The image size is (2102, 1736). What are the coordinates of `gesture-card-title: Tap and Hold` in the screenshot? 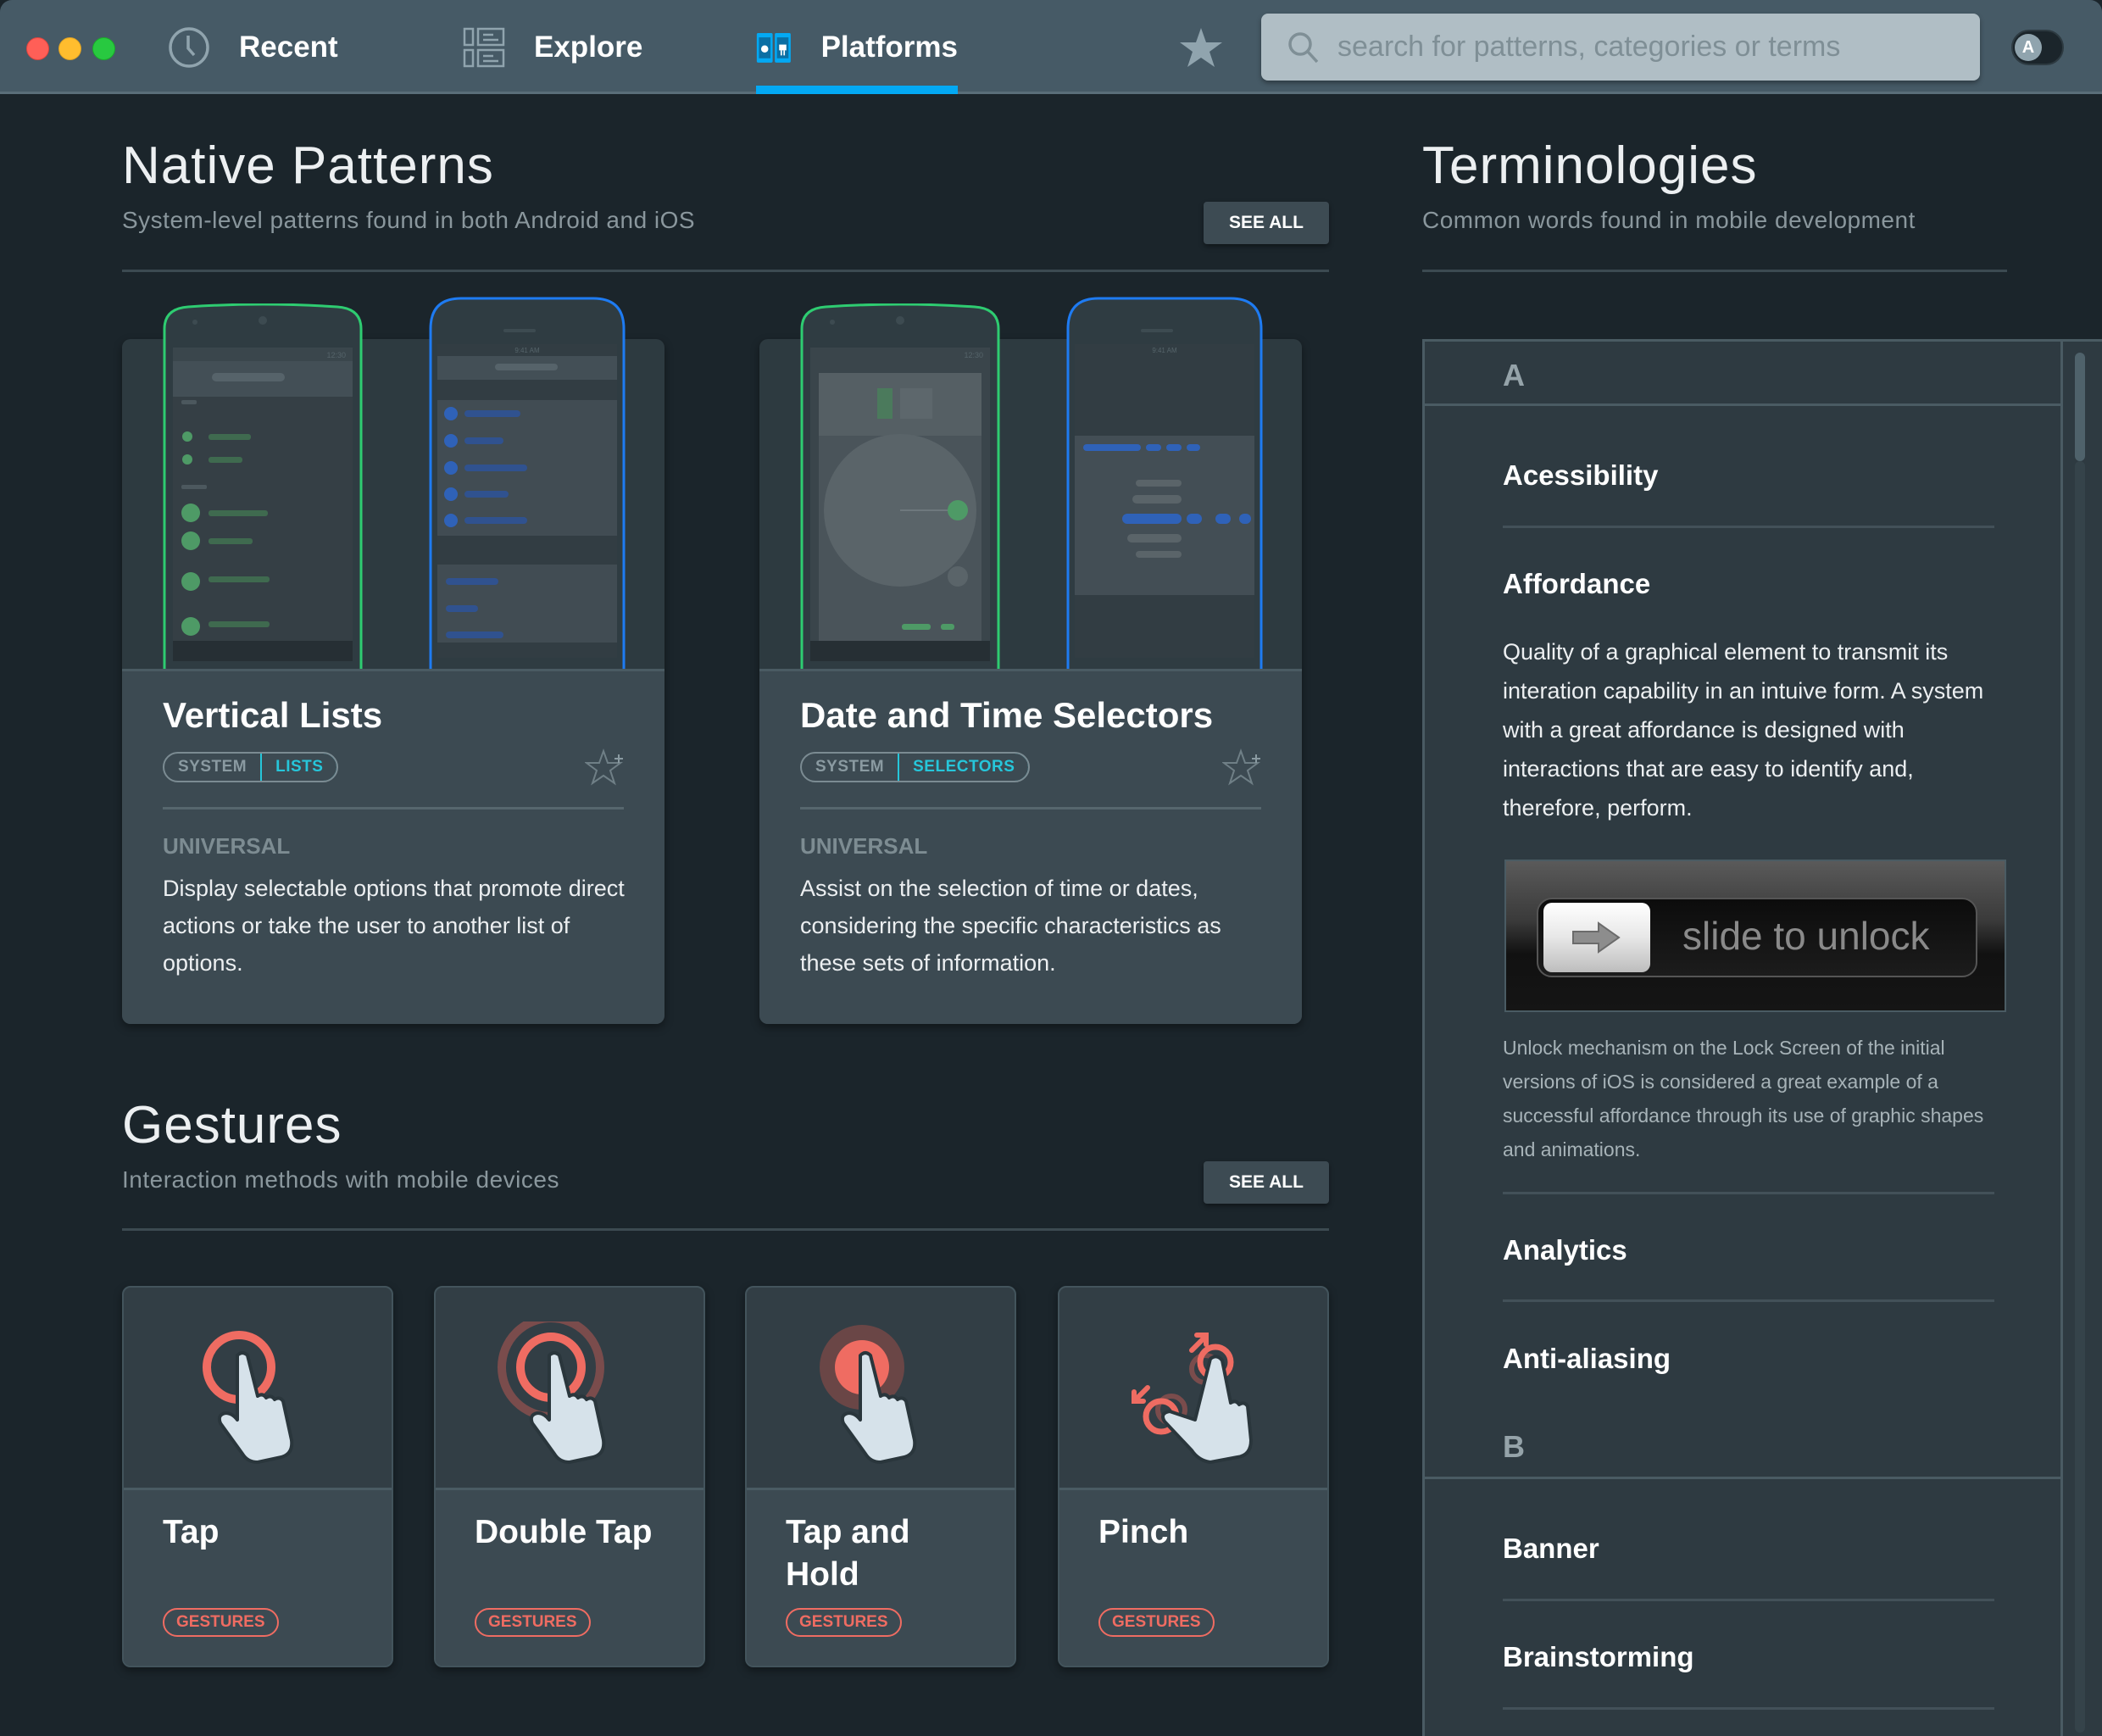 It's located at (848, 1553).